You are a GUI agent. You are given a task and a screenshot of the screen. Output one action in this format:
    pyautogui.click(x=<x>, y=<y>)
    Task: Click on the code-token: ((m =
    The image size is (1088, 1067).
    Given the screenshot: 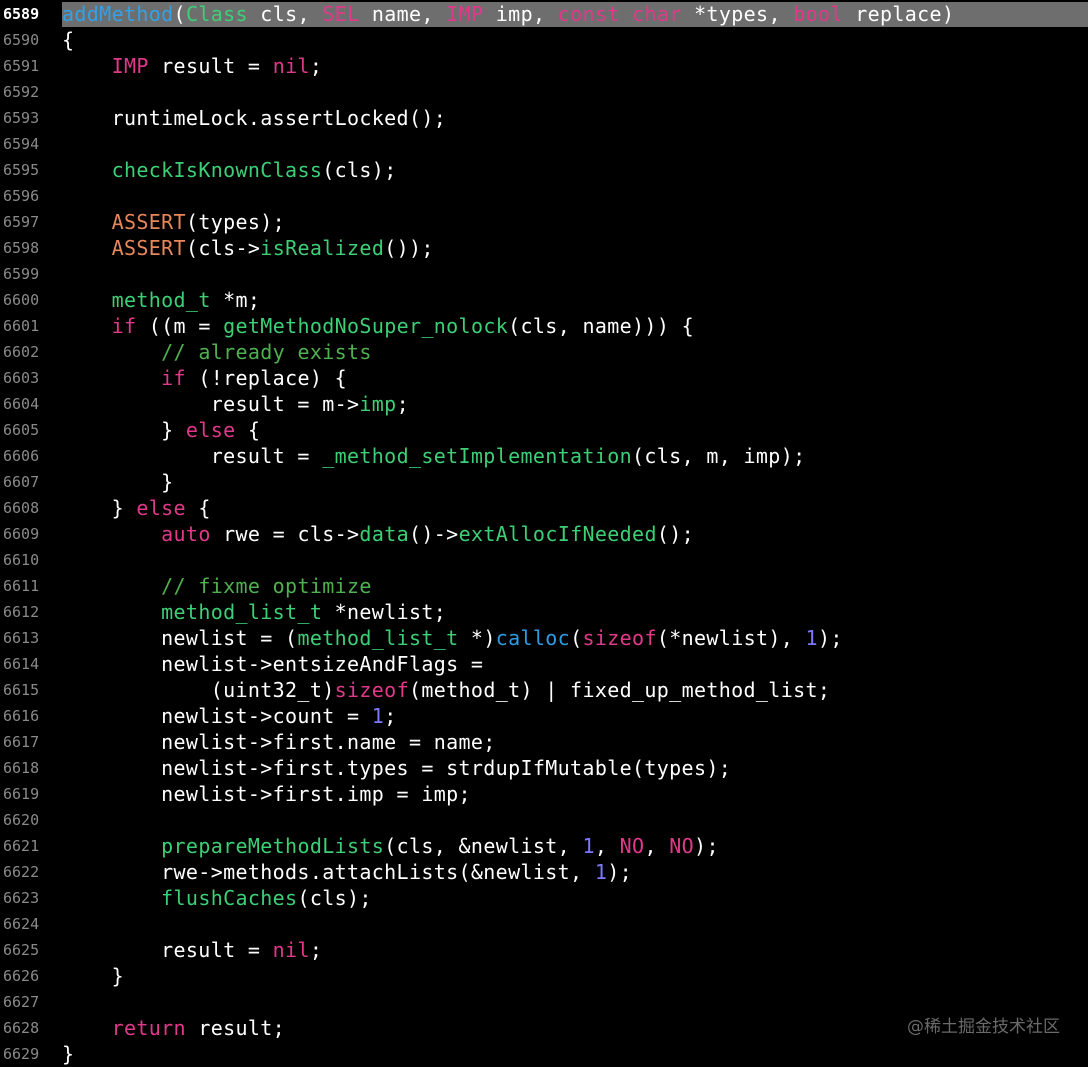 What is the action you would take?
    pyautogui.click(x=180, y=326)
    